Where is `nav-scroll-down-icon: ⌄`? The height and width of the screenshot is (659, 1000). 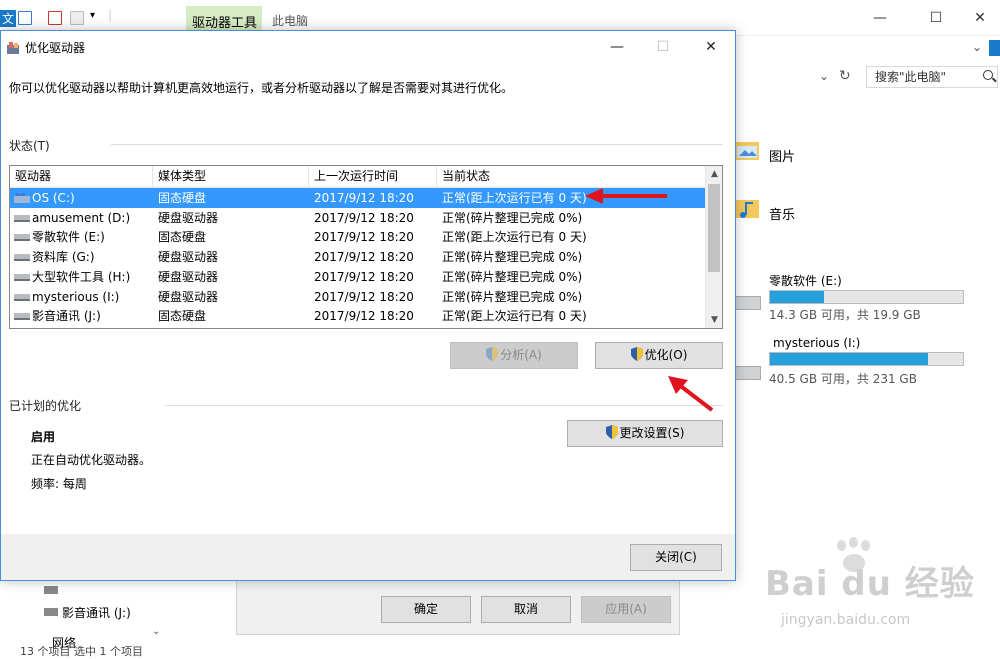 nav-scroll-down-icon: ⌄ is located at coordinates (156, 631).